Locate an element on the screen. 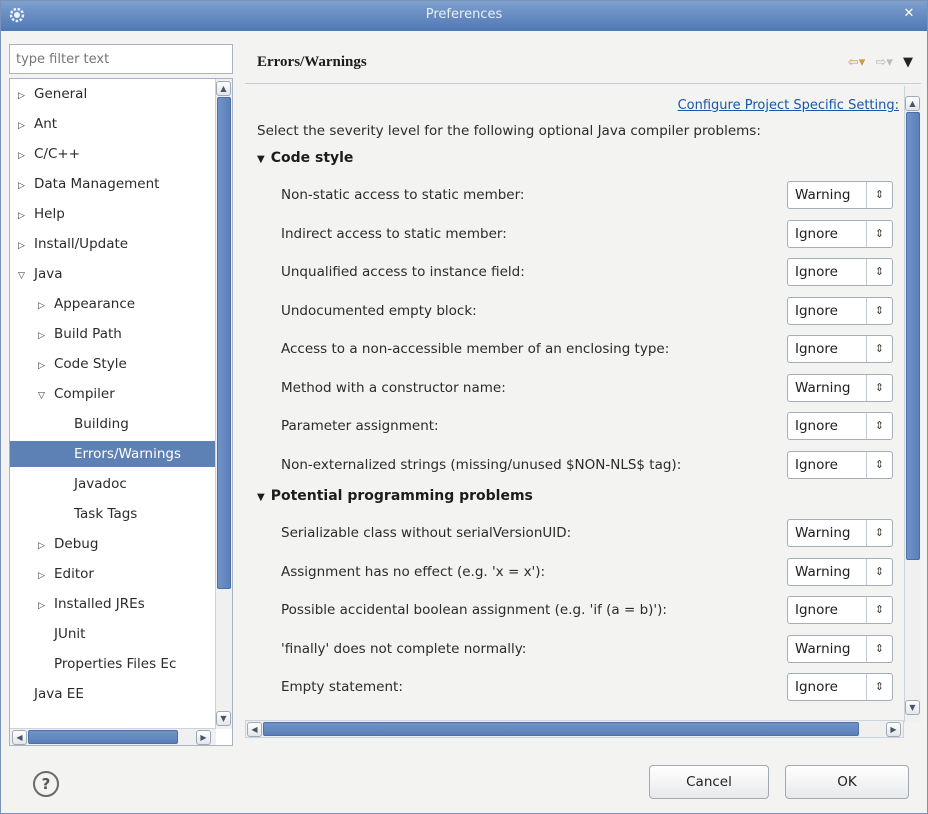 This screenshot has height=814, width=928. help-question-icon: ? is located at coordinates (46, 784).